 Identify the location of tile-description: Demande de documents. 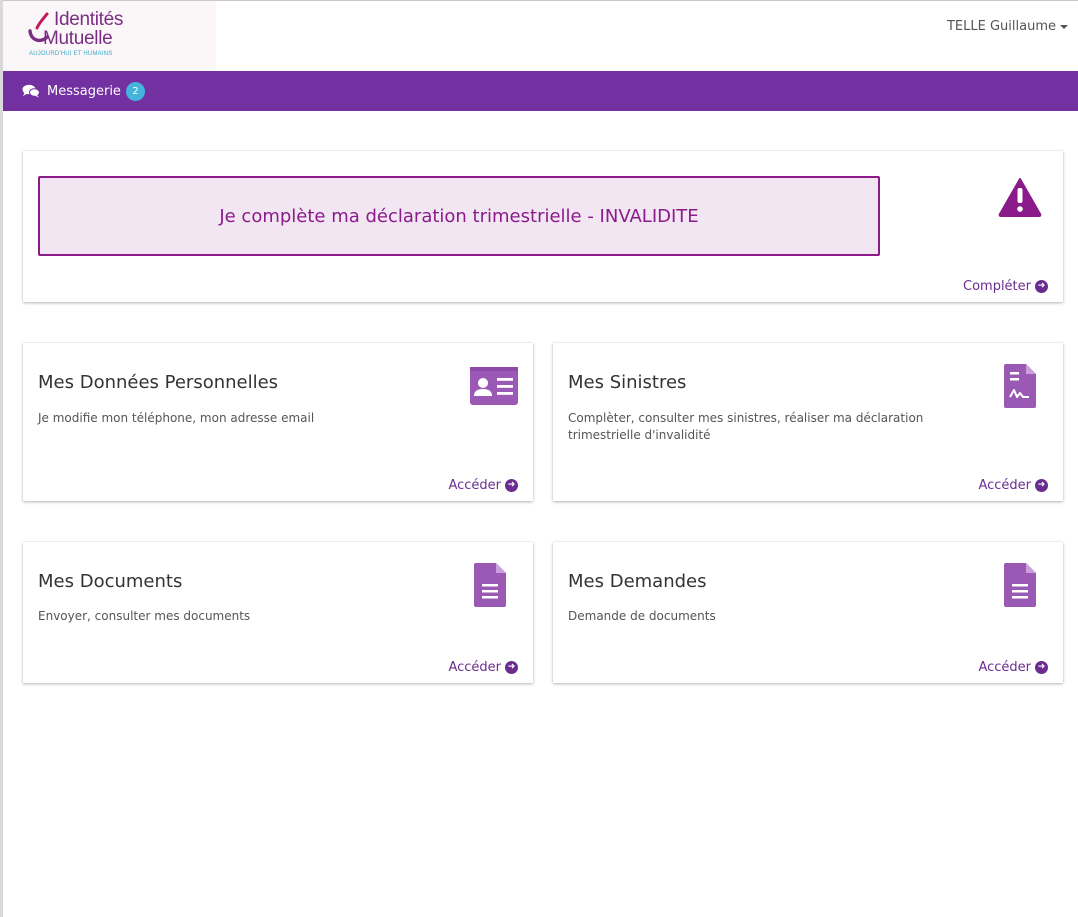
(642, 616).